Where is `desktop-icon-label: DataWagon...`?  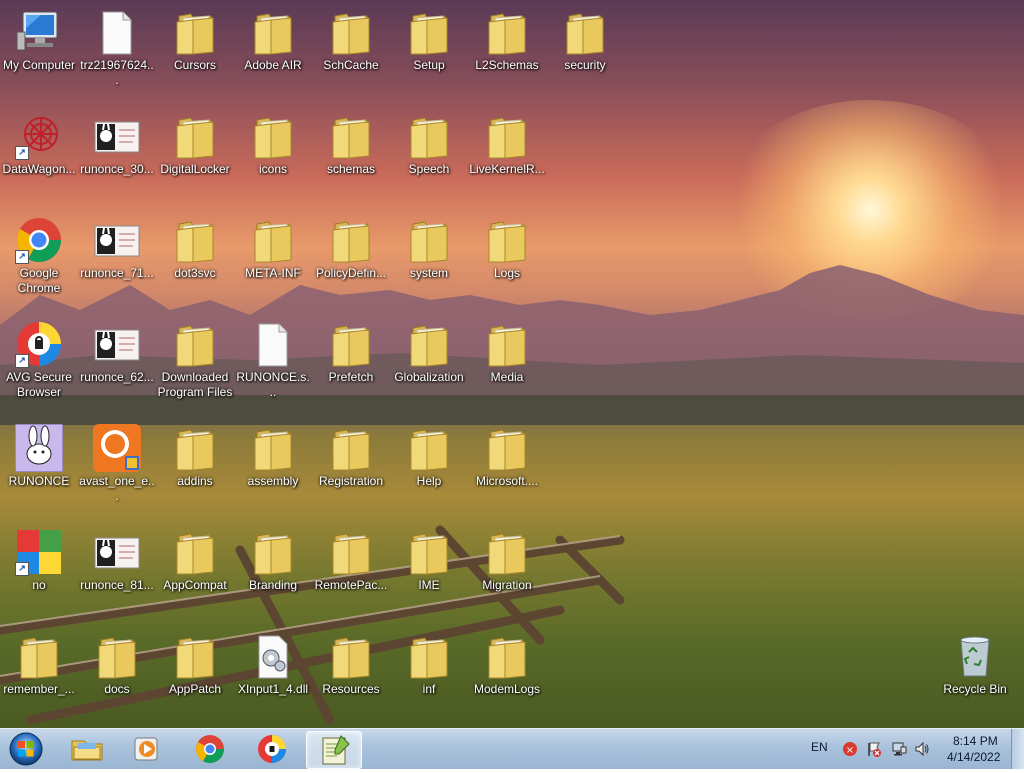
desktop-icon-label: DataWagon... is located at coordinates (39, 169).